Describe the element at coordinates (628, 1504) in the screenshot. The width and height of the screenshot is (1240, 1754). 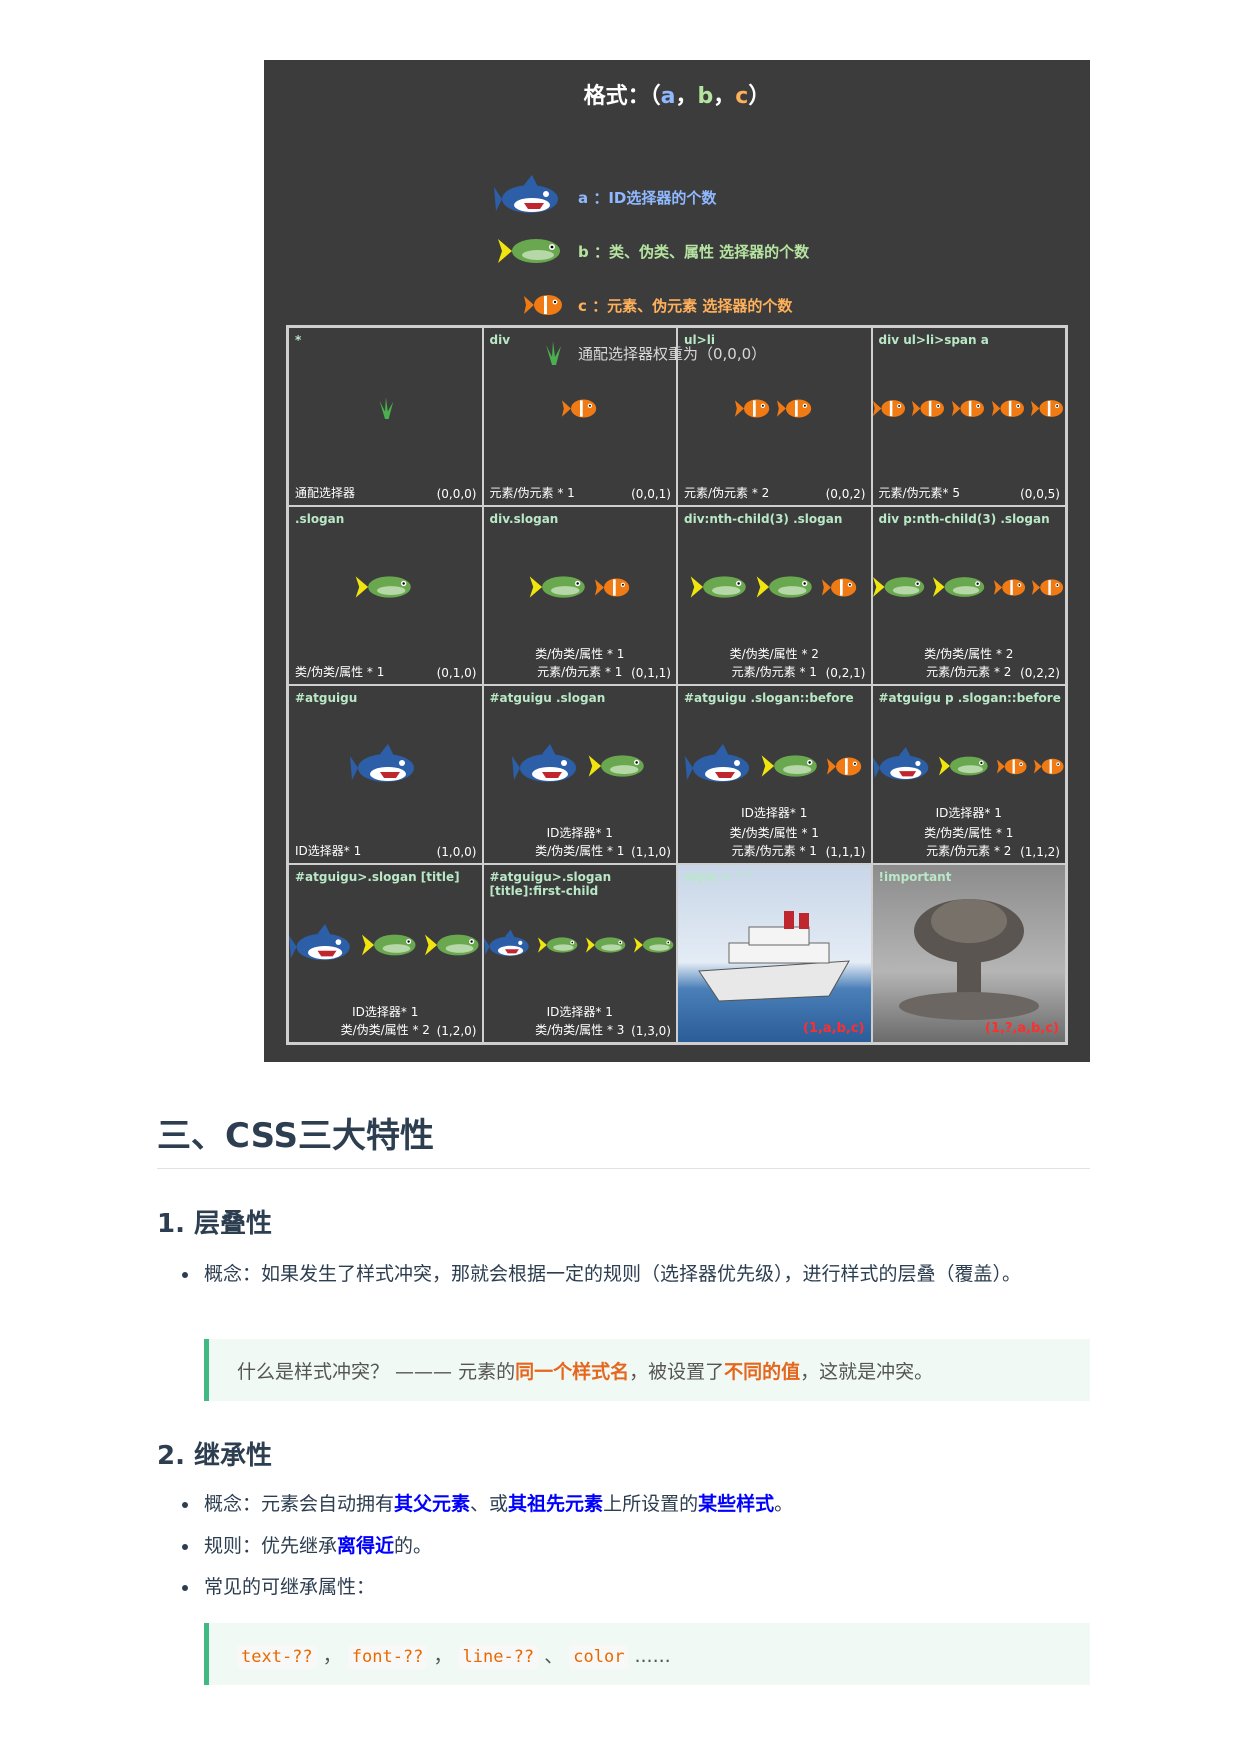
I see `list-item: 概念：元素会自动拥有其父元素、或其祖先元素上所设置的某些样式。` at that location.